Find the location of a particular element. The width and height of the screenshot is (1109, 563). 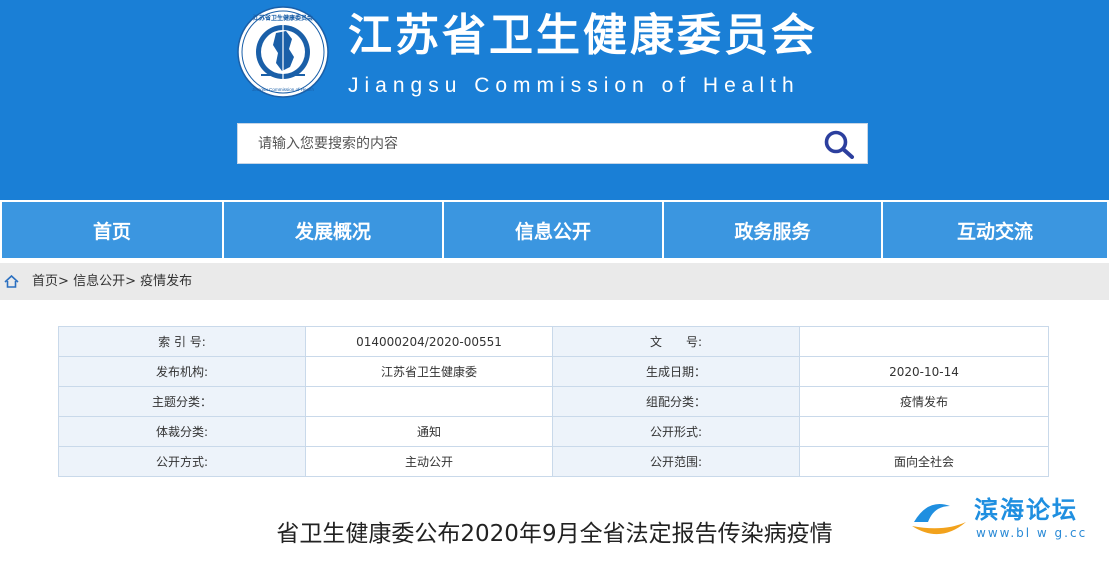

nav-item-gov-services: 政务服务 is located at coordinates (772, 230).